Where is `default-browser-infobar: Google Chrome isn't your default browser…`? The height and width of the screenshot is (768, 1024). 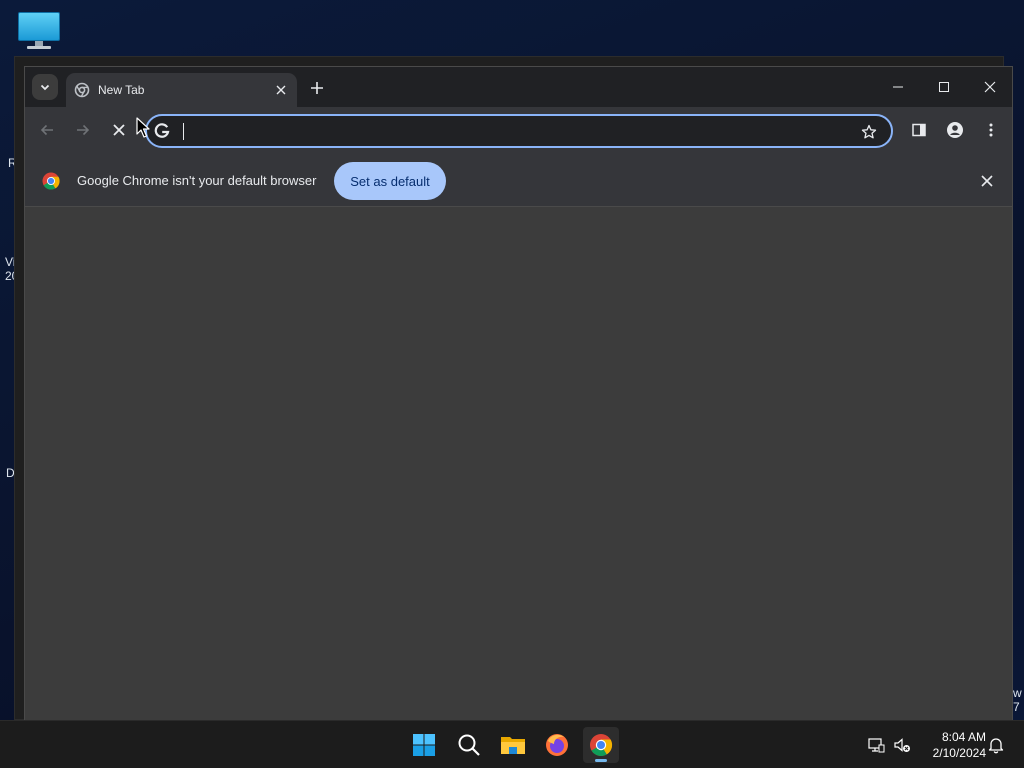 default-browser-infobar: Google Chrome isn't your default browser… is located at coordinates (518, 180).